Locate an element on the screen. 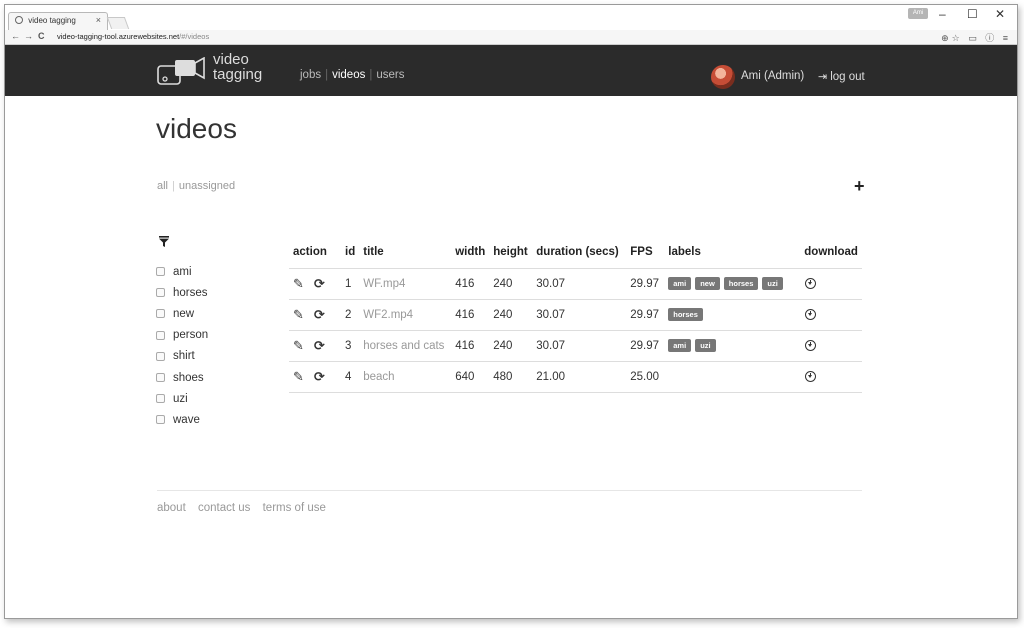 This screenshot has height=628, width=1024. cell-fps: 25.00 is located at coordinates (645, 377).